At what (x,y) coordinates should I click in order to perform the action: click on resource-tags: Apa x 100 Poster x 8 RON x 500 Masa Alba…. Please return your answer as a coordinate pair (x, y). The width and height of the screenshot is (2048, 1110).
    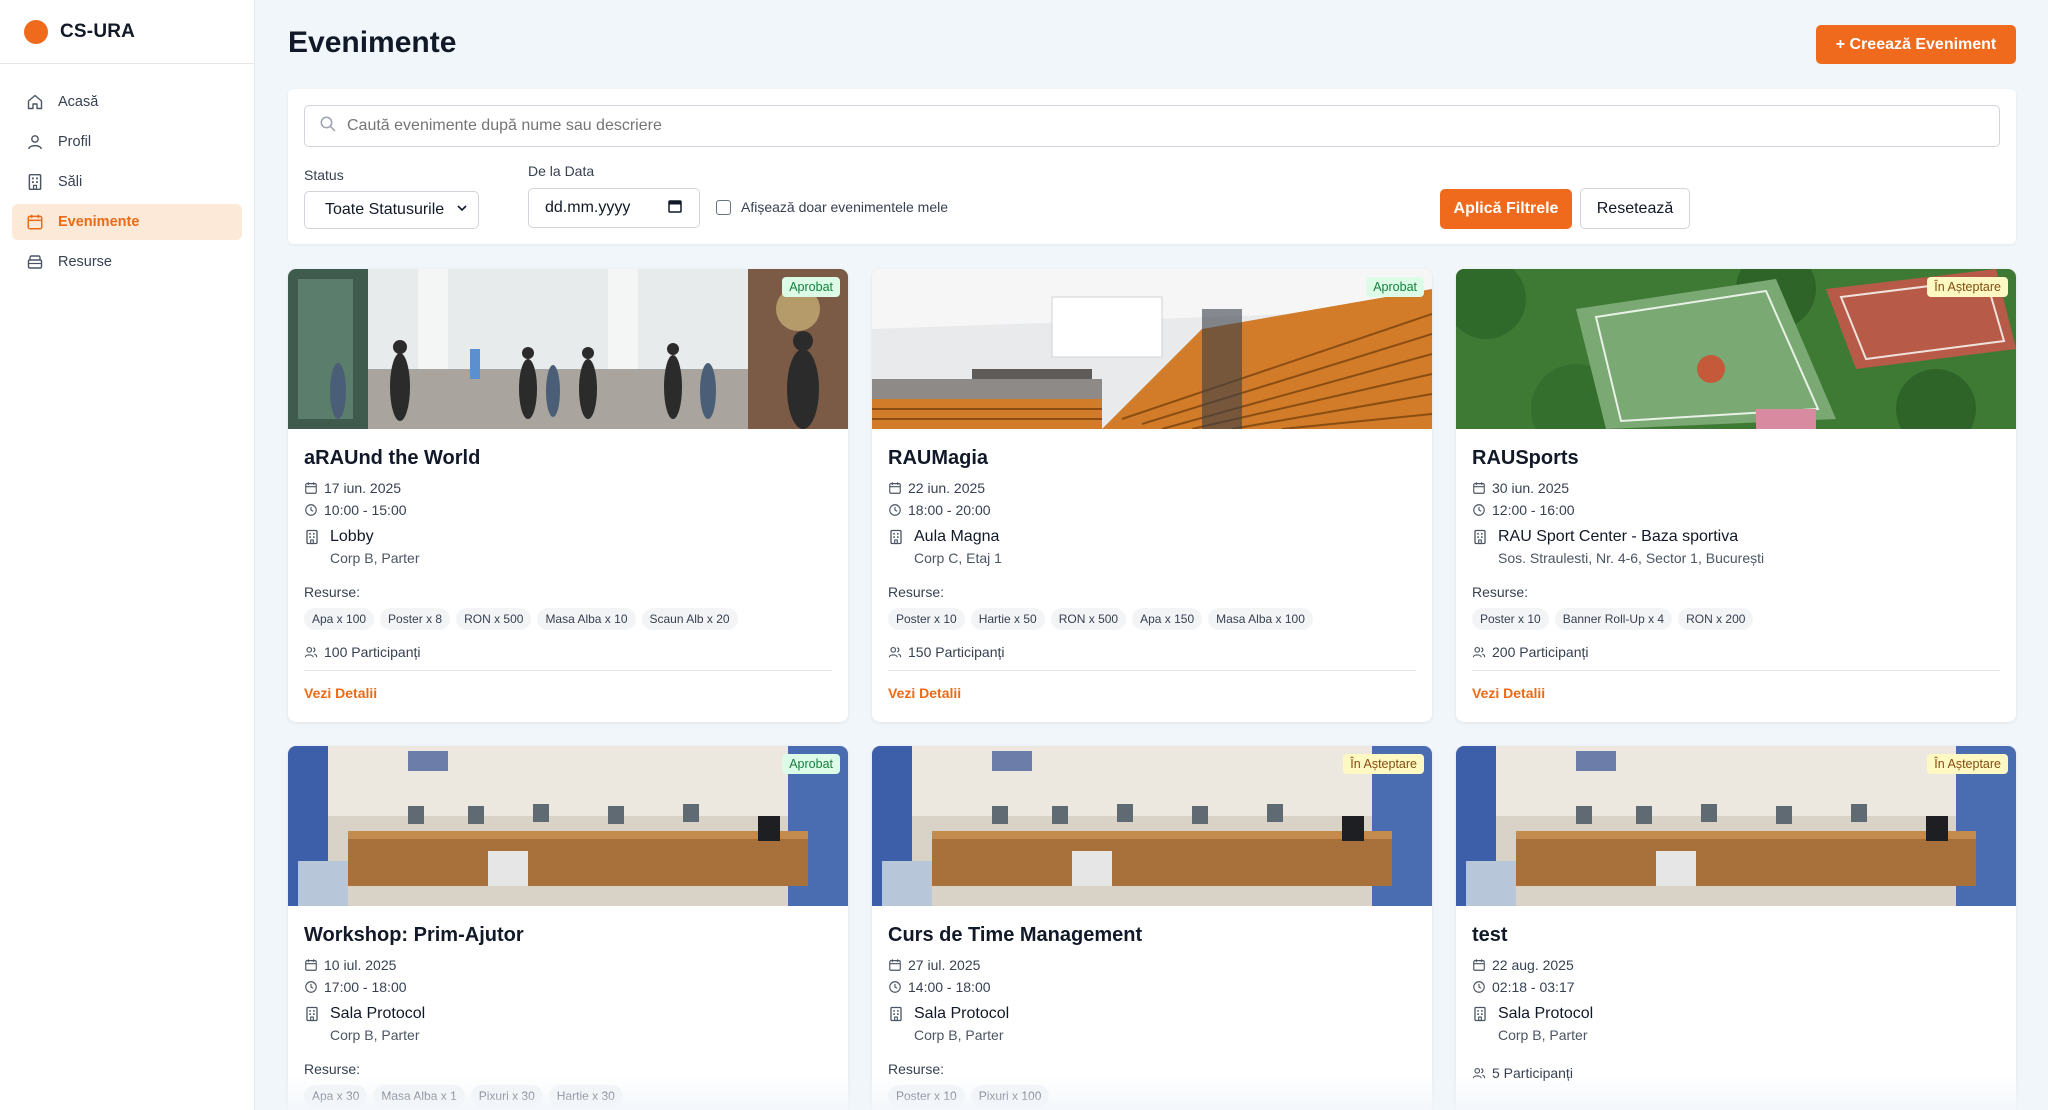
    Looking at the image, I should click on (568, 619).